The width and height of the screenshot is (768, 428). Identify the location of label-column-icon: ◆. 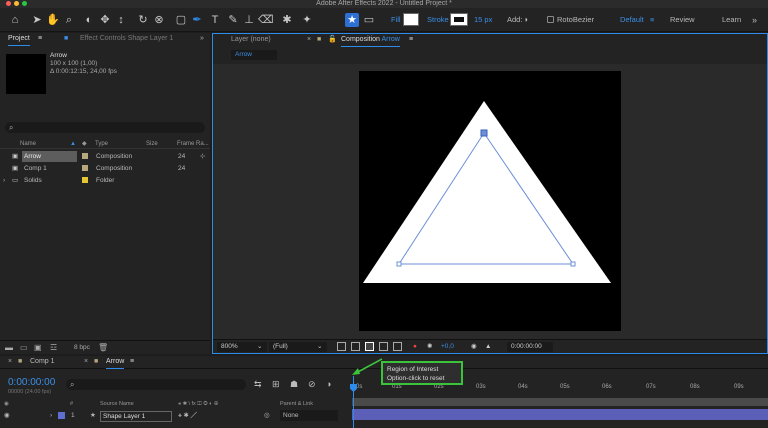
(84, 144).